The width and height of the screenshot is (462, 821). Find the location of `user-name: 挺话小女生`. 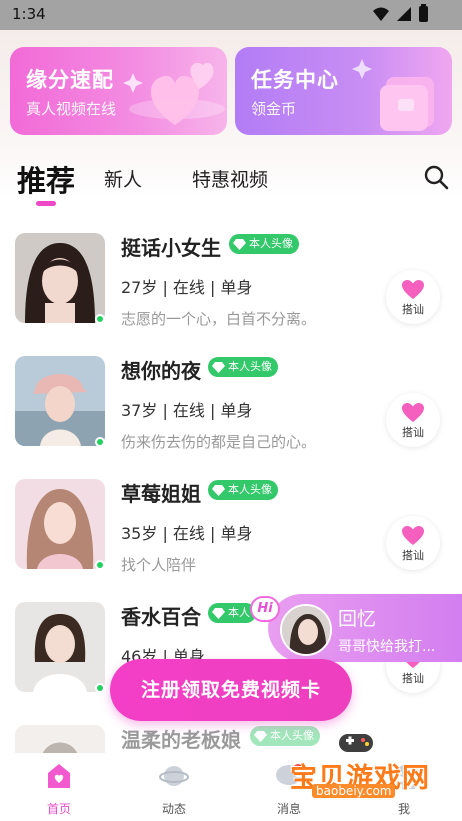

user-name: 挺话小女生 is located at coordinates (171, 248).